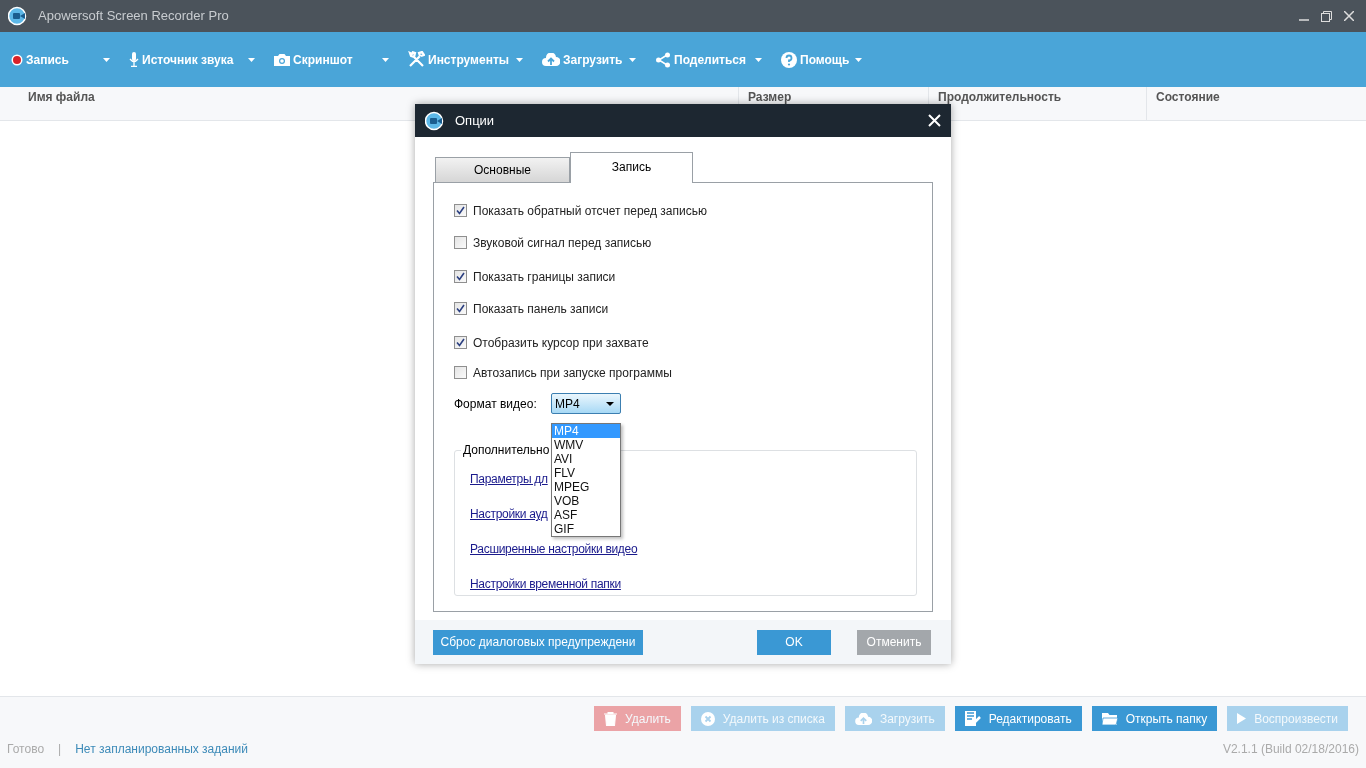 This screenshot has width=1366, height=768. I want to click on format-label: Формат видео:, so click(496, 404).